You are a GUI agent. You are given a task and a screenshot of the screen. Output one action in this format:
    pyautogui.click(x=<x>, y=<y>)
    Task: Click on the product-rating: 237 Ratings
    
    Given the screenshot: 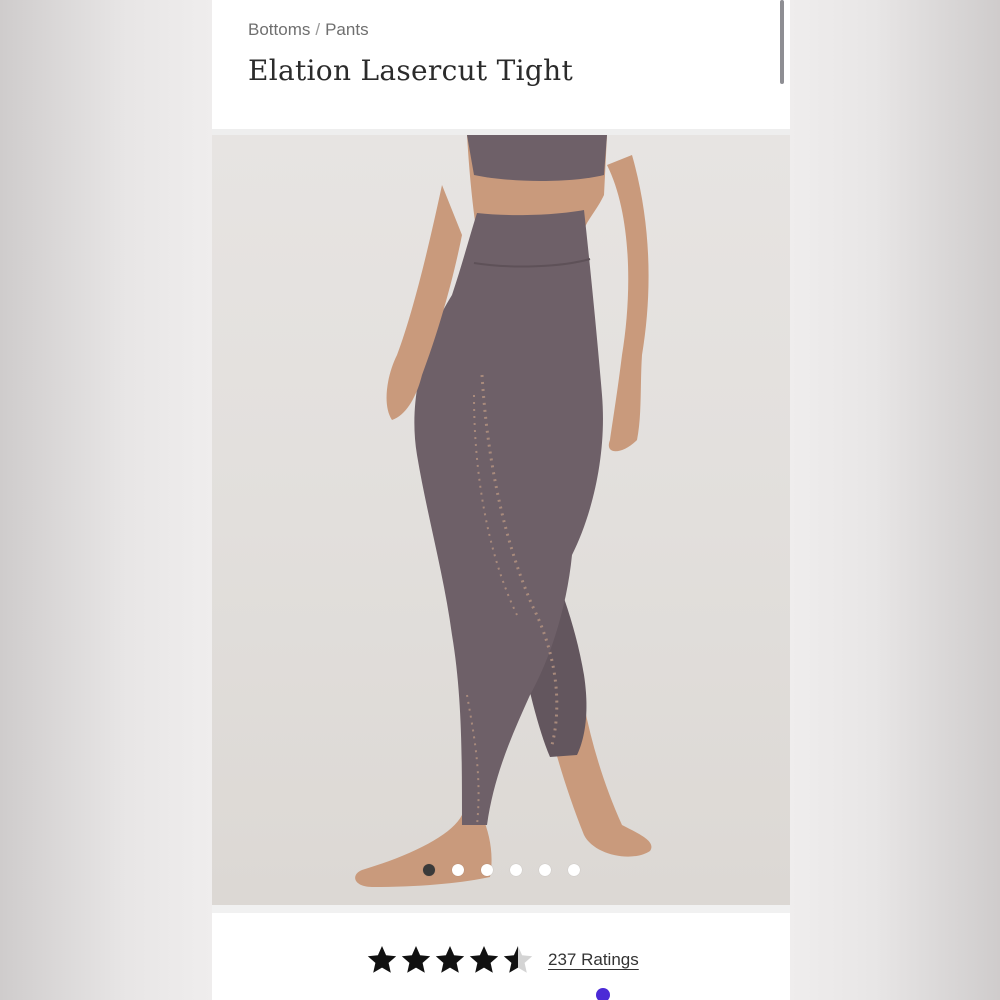 What is the action you would take?
    pyautogui.click(x=502, y=960)
    